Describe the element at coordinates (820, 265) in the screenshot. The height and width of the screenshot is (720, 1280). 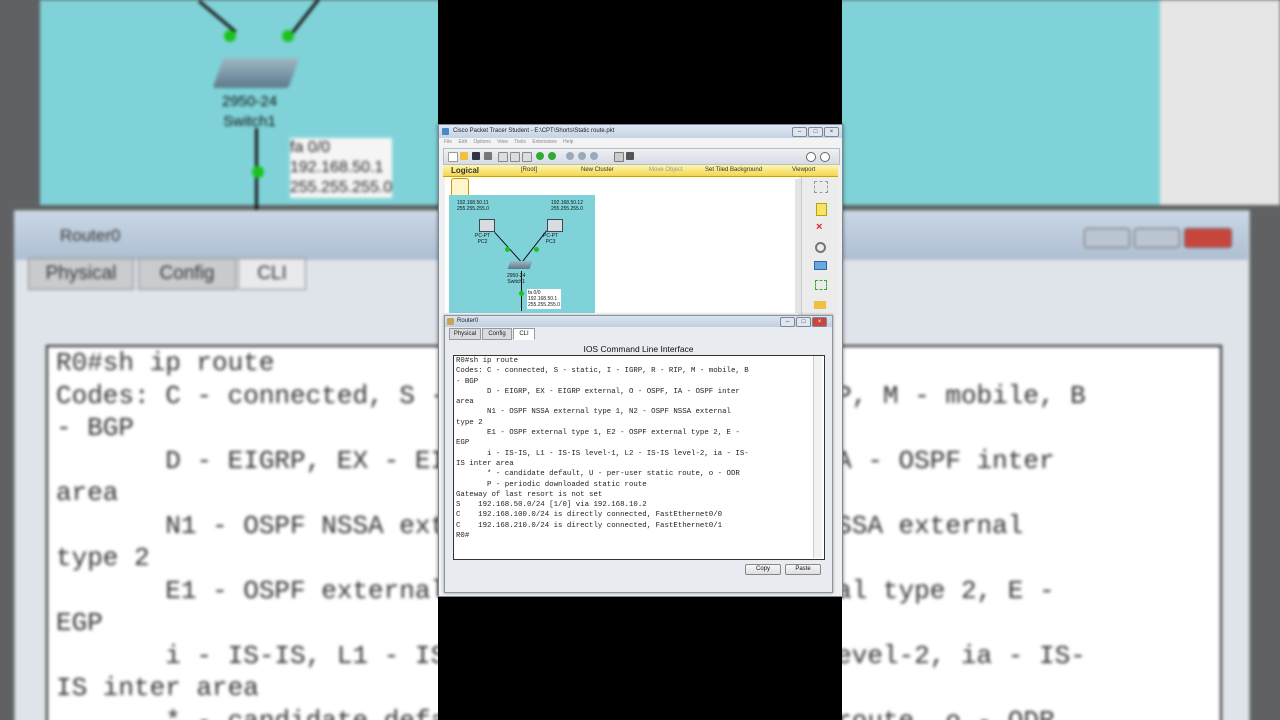
I see `draw-rectangle-icon` at that location.